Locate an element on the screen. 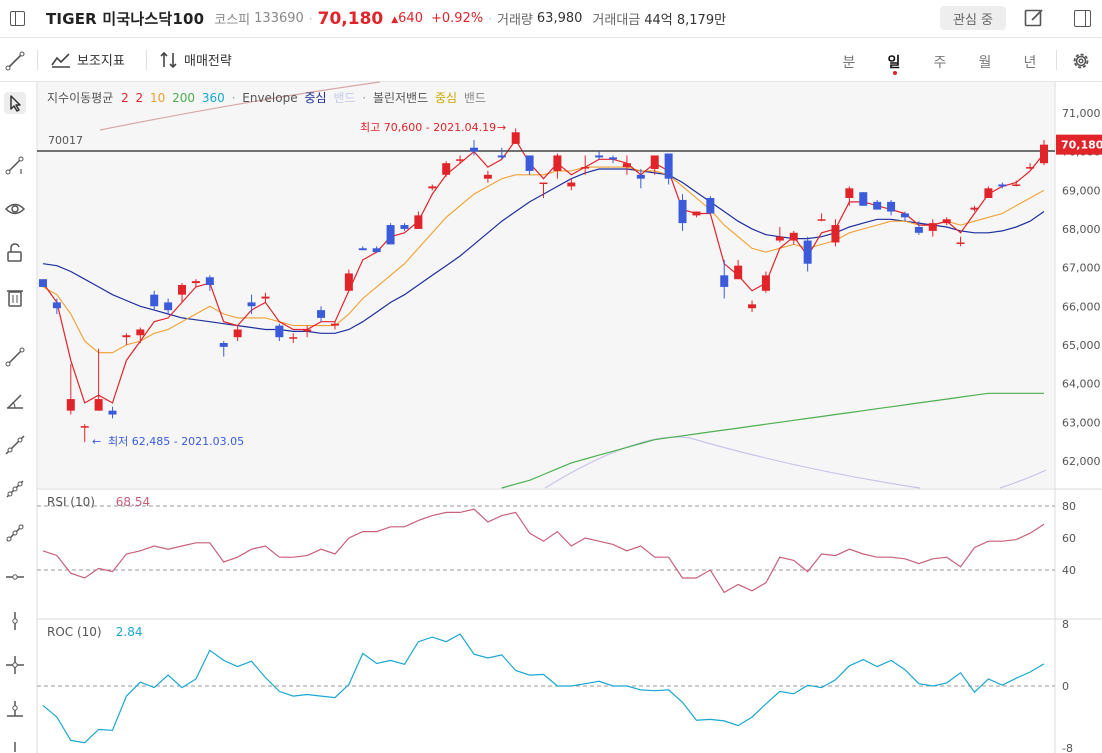  rsi-line is located at coordinates (543, 551).